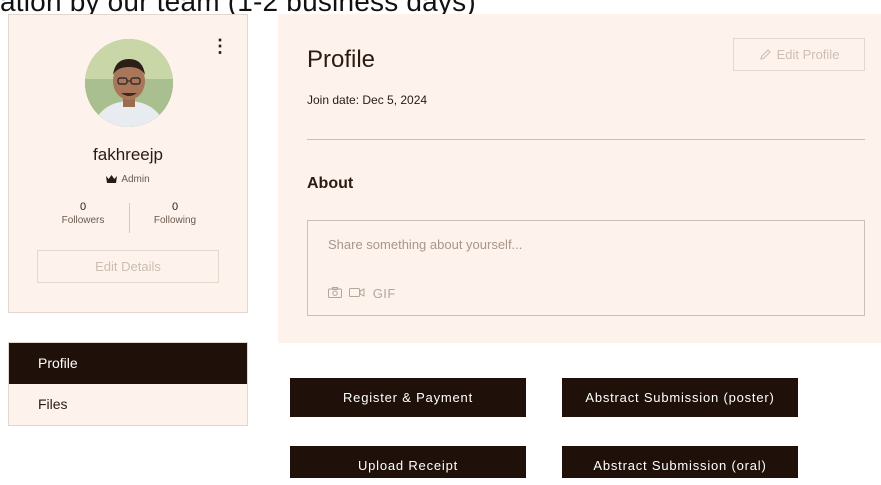 The image size is (881, 485). I want to click on composer-toolbar: GIF, so click(364, 293).